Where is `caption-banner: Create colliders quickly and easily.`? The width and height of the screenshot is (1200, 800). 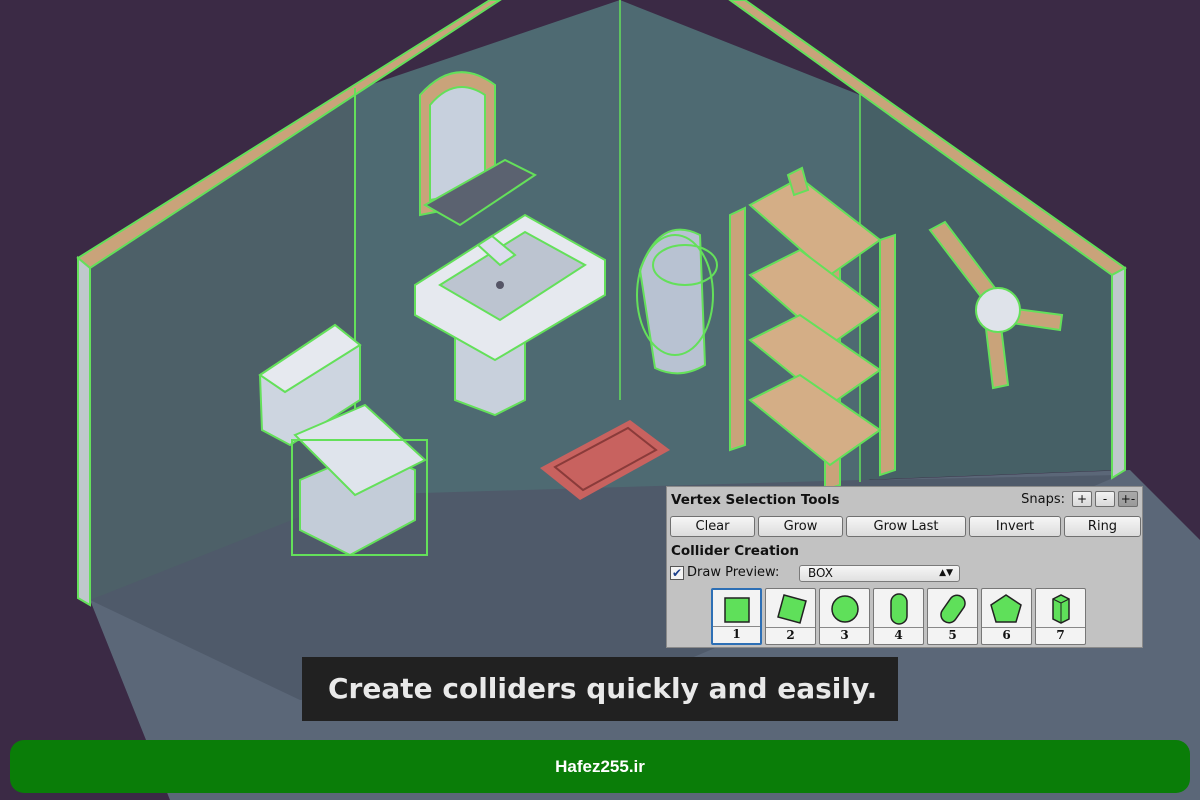 caption-banner: Create colliders quickly and easily. is located at coordinates (600, 689).